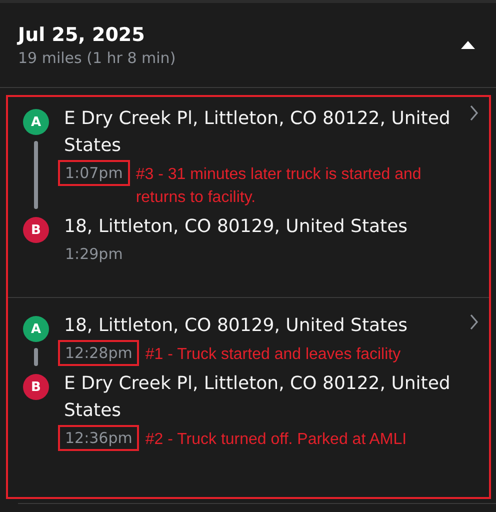  What do you see at coordinates (99, 353) in the screenshot?
I see `stop-time: 12:28pm` at bounding box center [99, 353].